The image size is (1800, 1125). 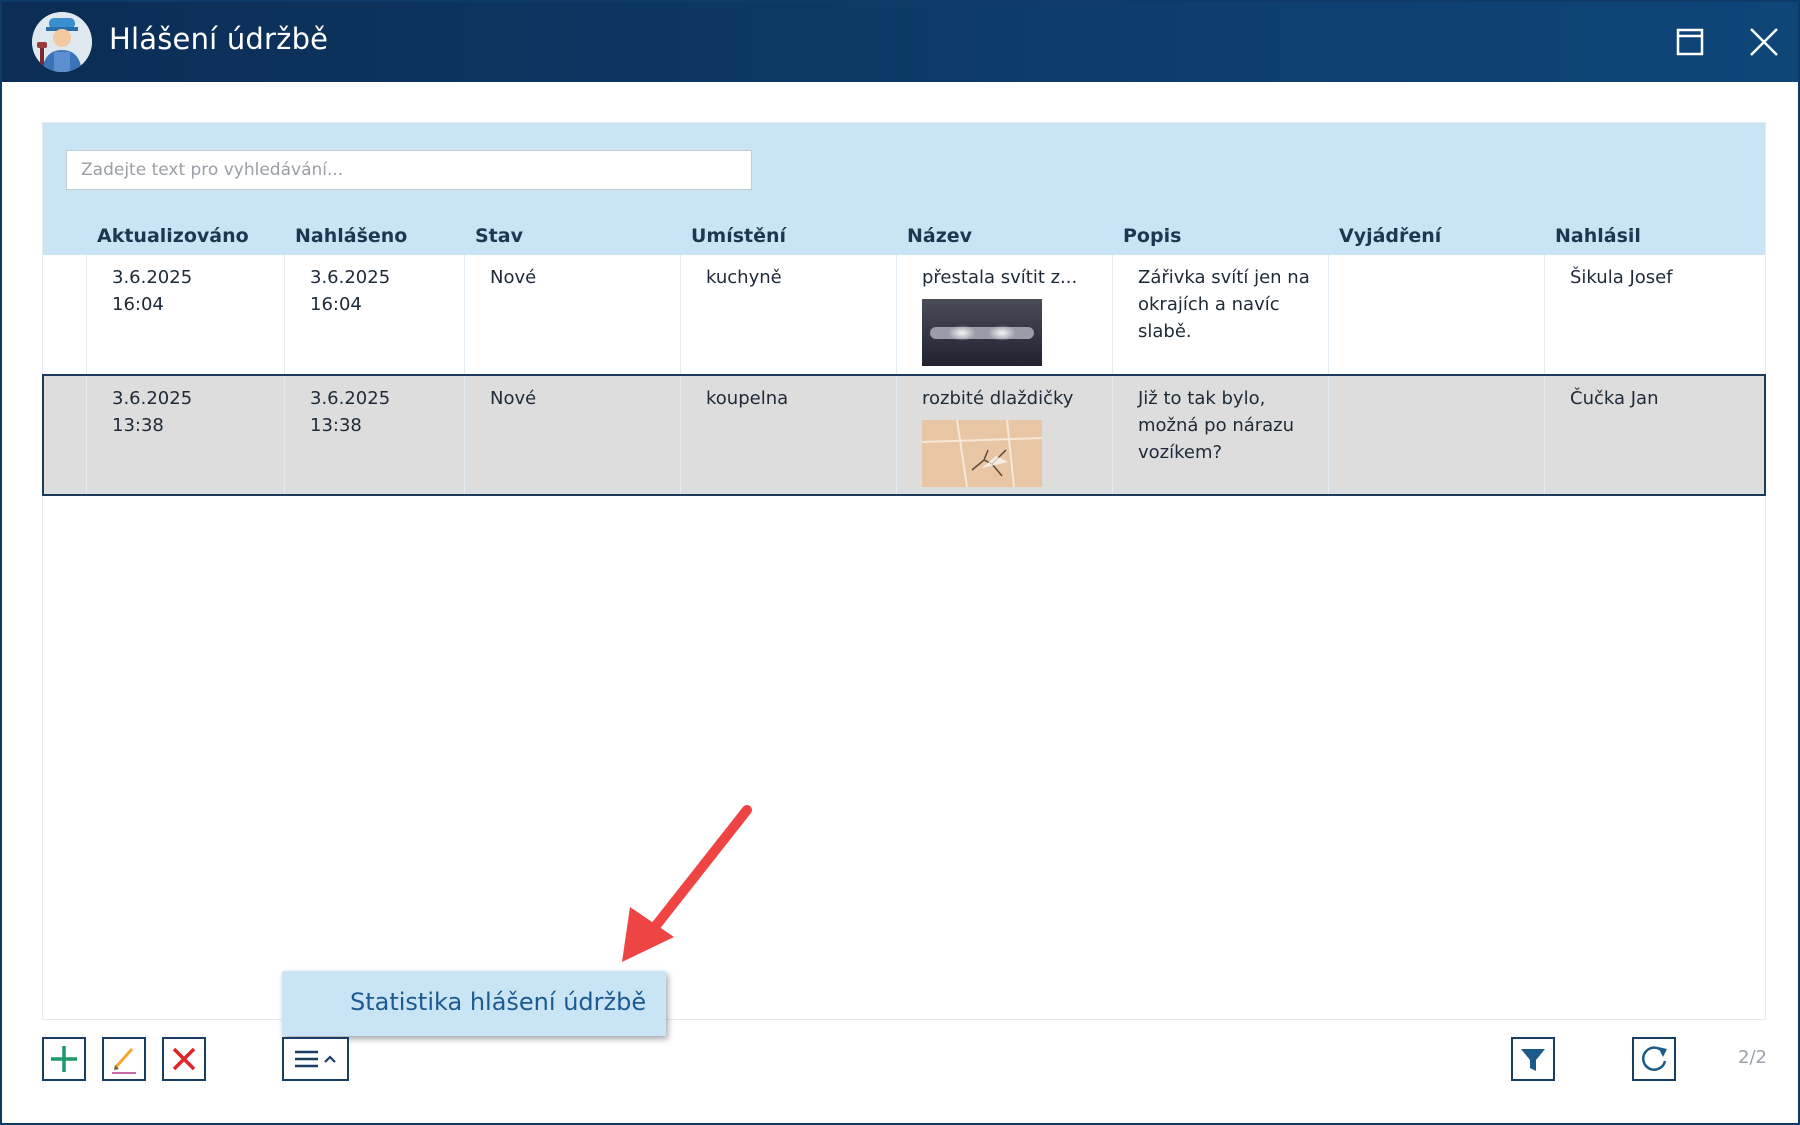 What do you see at coordinates (336, 304) in the screenshot?
I see `reported-time: 16:04` at bounding box center [336, 304].